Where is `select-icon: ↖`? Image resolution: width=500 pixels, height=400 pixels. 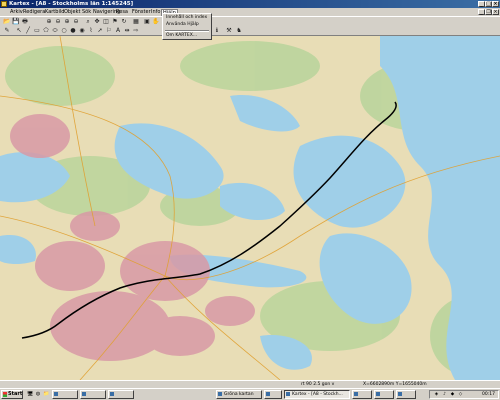
select-icon: ↖ is located at coordinates (19, 31).